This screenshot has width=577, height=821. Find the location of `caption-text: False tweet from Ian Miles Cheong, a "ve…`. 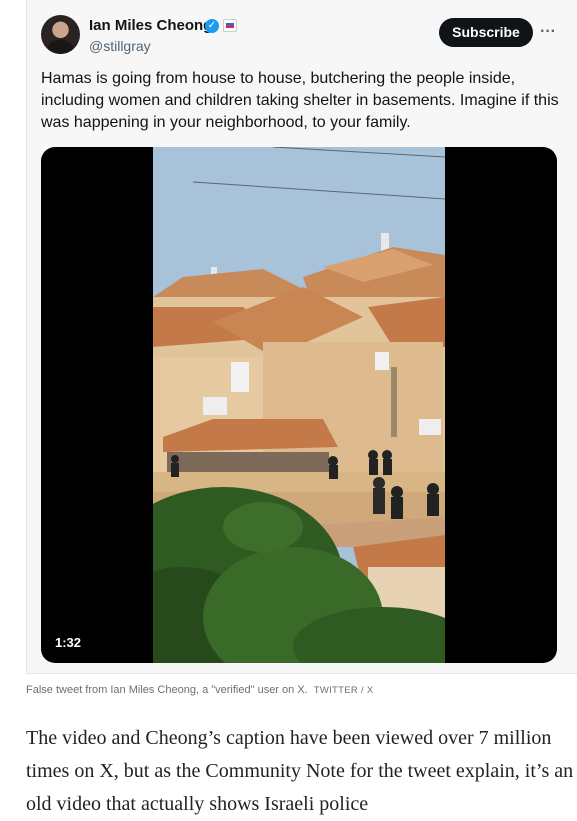

caption-text: False tweet from Ian Miles Cheong, a "ve… is located at coordinates (167, 690).